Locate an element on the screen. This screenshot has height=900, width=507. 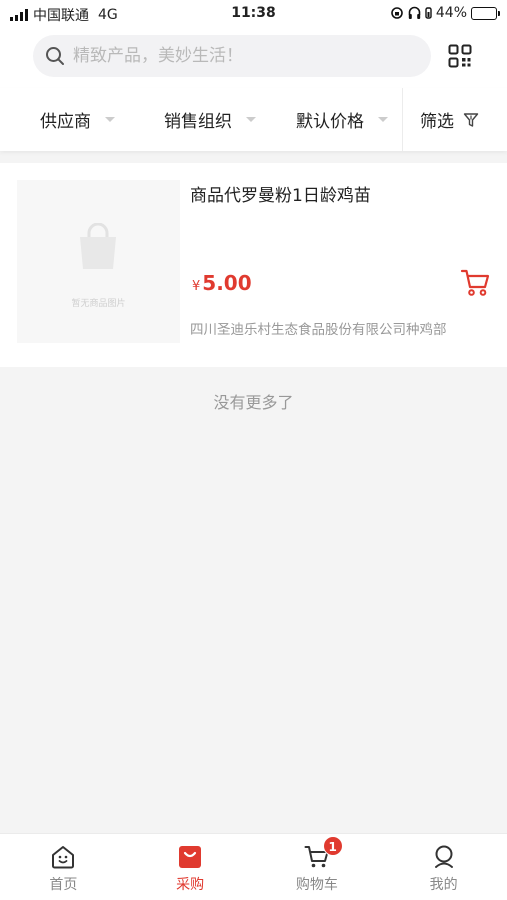
tab-cart-label: 购物车 is located at coordinates (316, 885).